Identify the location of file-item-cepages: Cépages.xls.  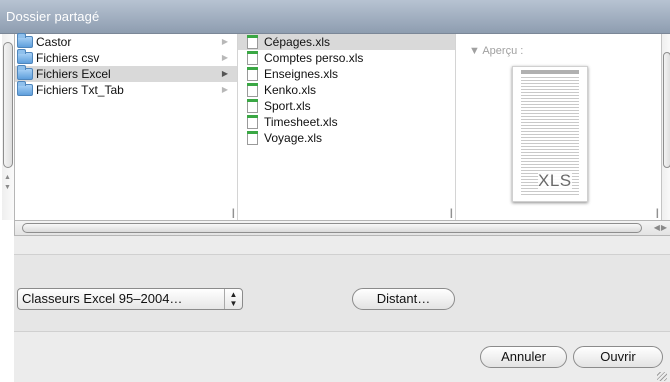
(346, 42).